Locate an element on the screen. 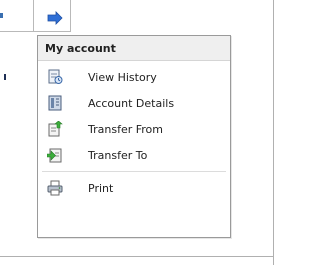 This screenshot has width=320, height=265. menu-item-view-history: View History is located at coordinates (134, 77).